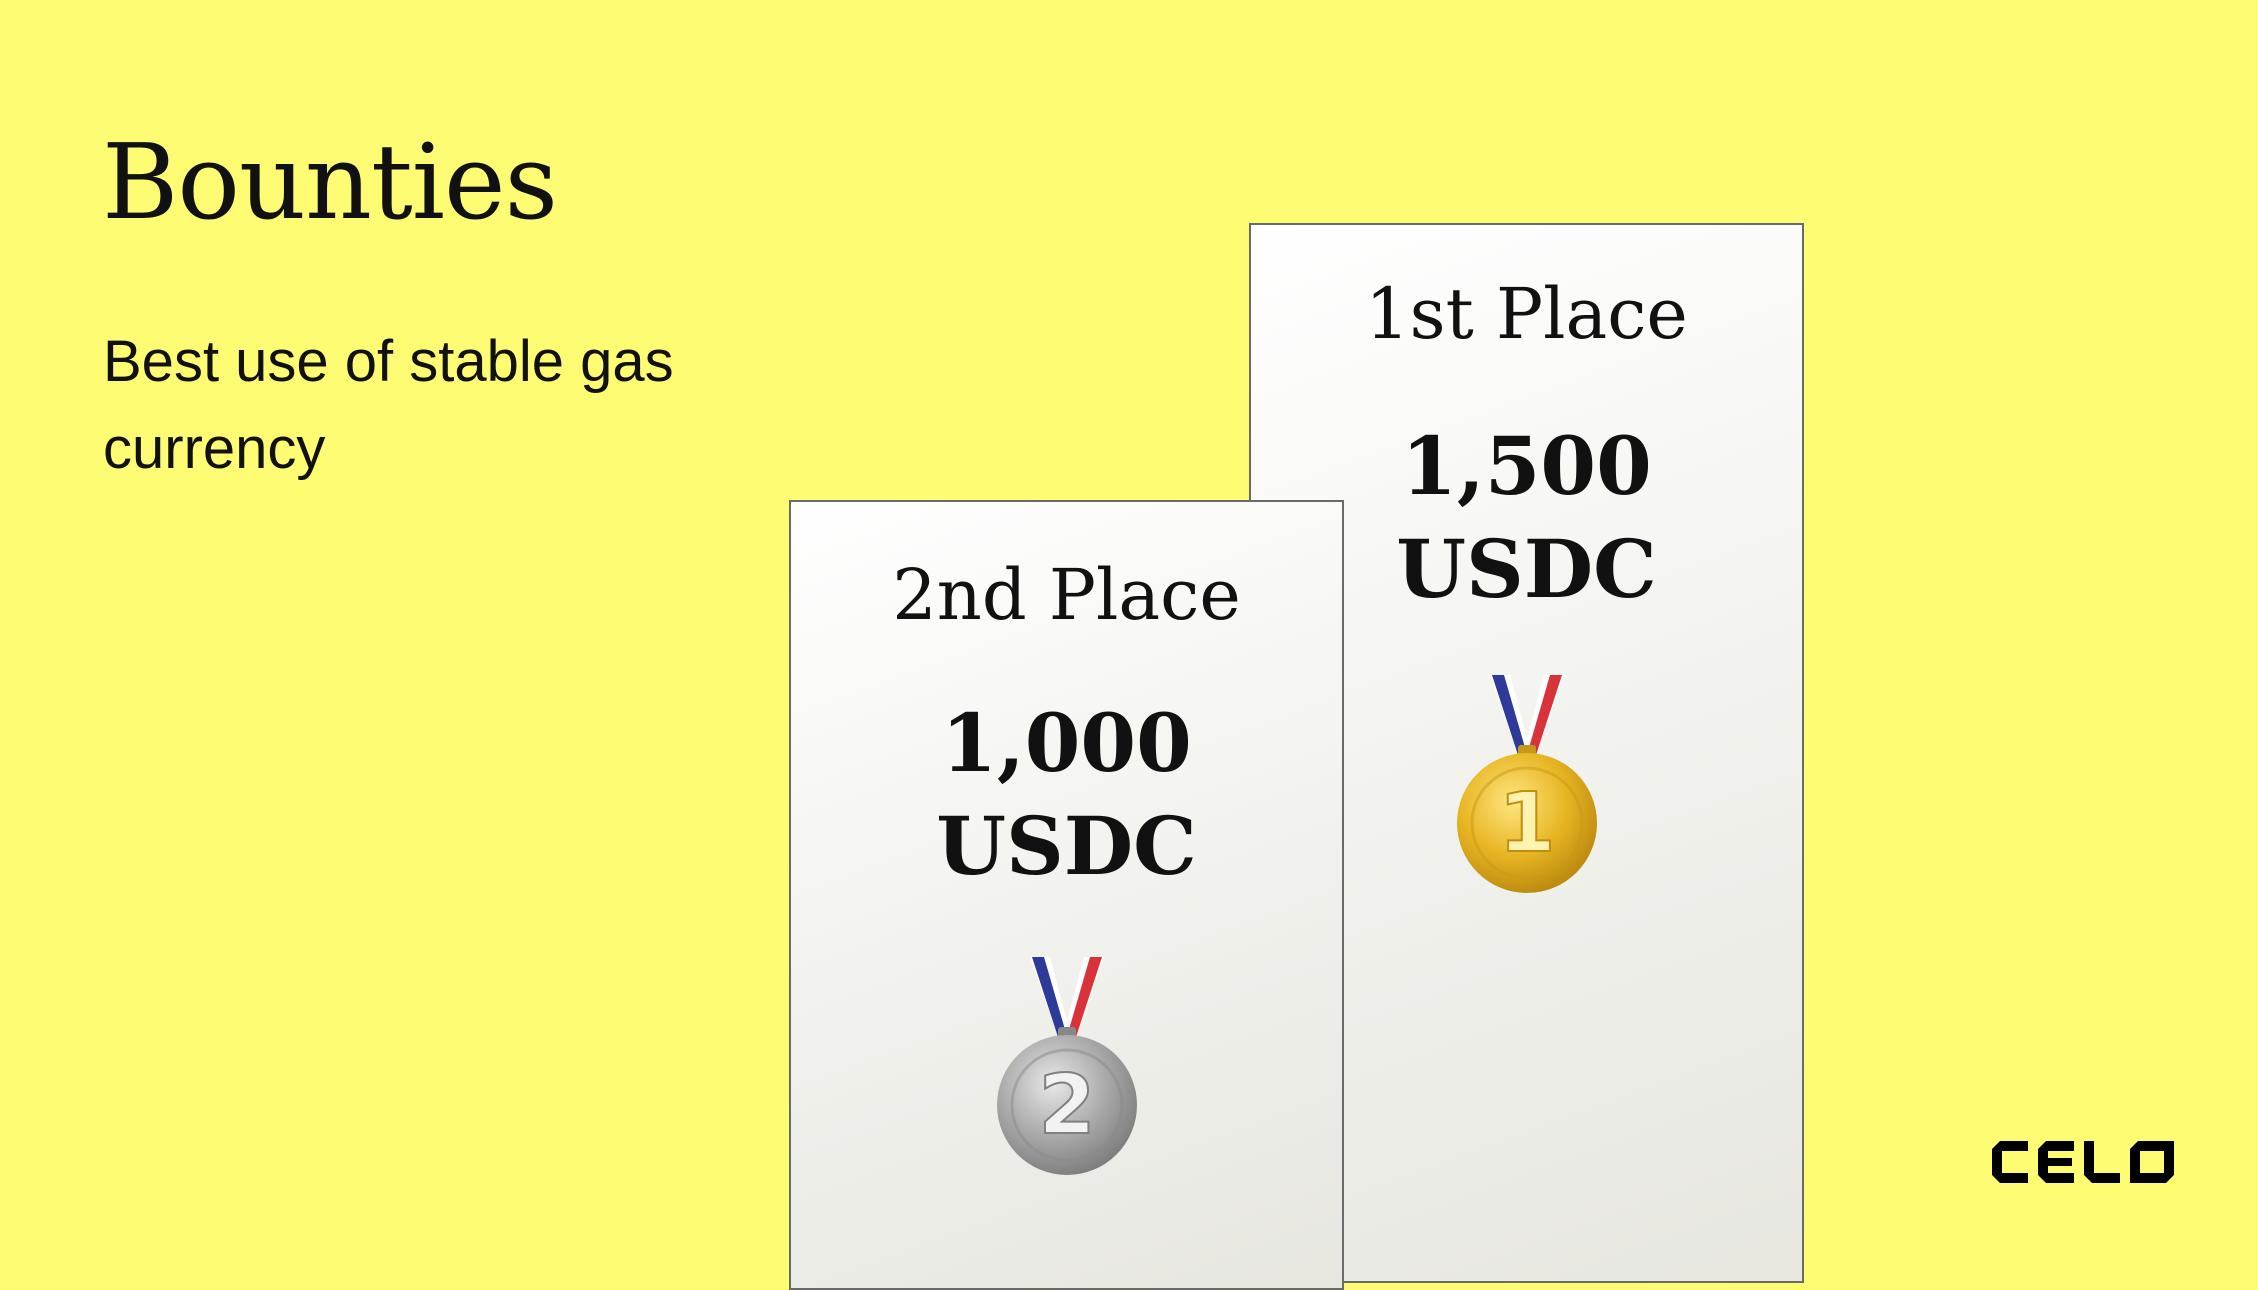 This screenshot has height=1290, width=2258. Describe the element at coordinates (330, 182) in the screenshot. I see `slide-title: Bounties` at that location.